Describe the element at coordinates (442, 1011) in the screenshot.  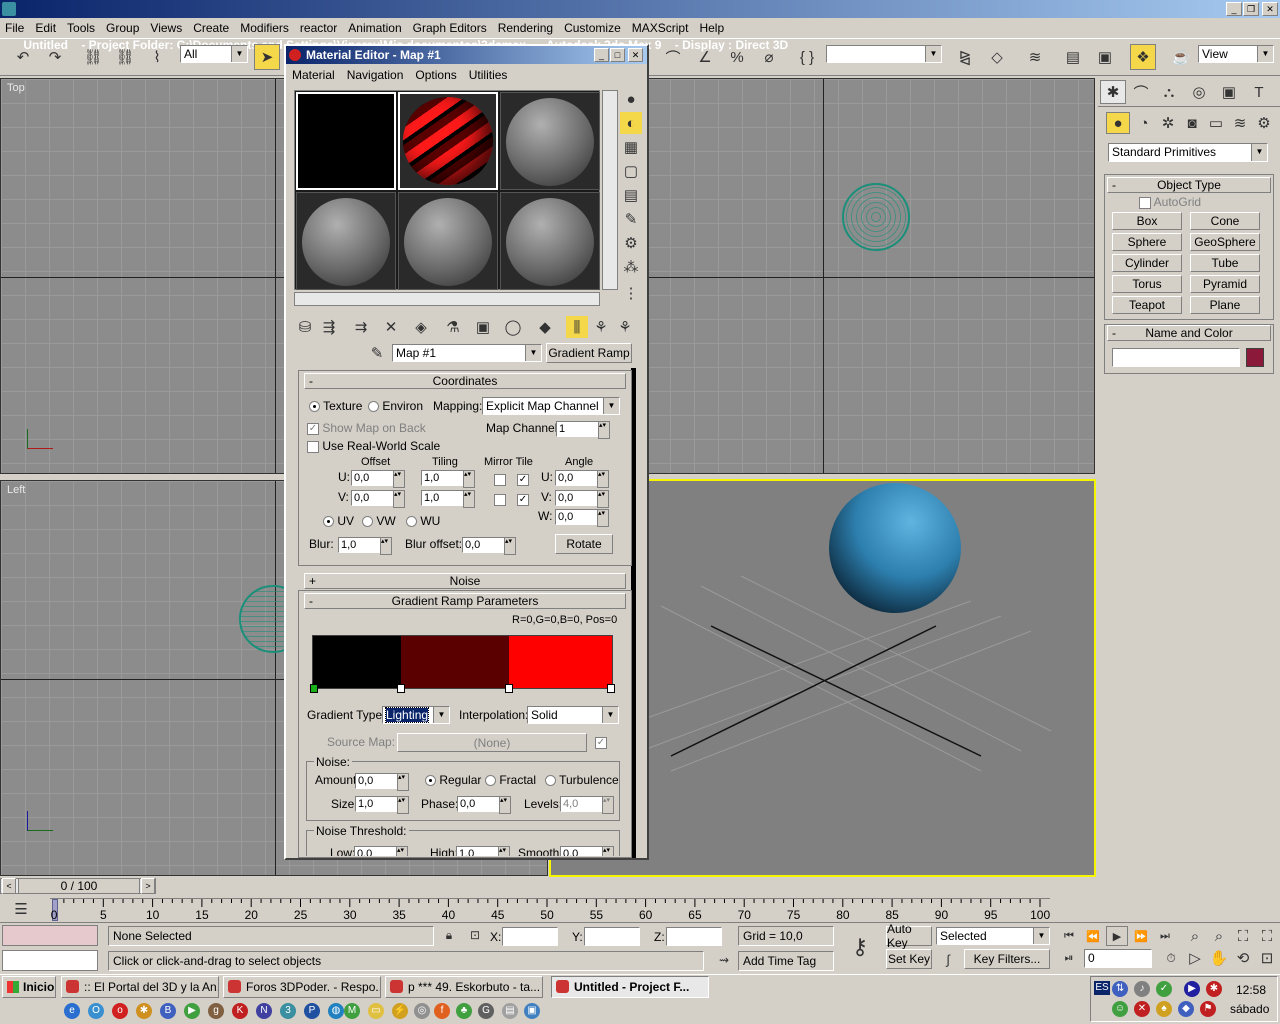
I see `quicklaunch-firefox-icon: f` at that location.